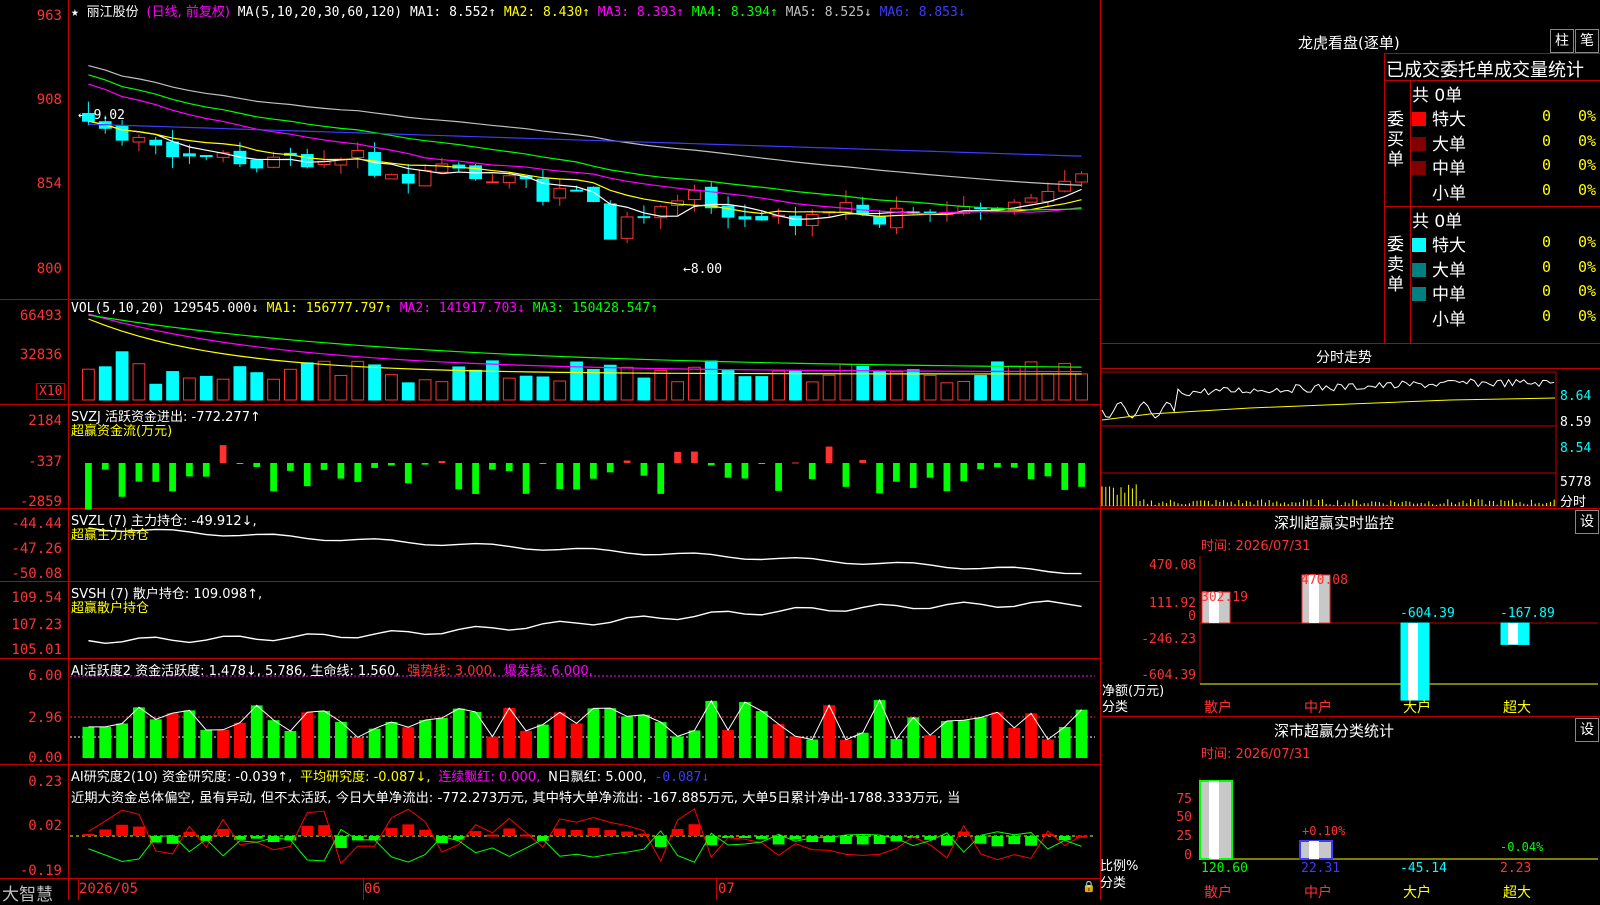 Image resolution: width=1600 pixels, height=905 pixels. What do you see at coordinates (1350, 716) in the screenshot?
I see `monitor-bottom` at bounding box center [1350, 716].